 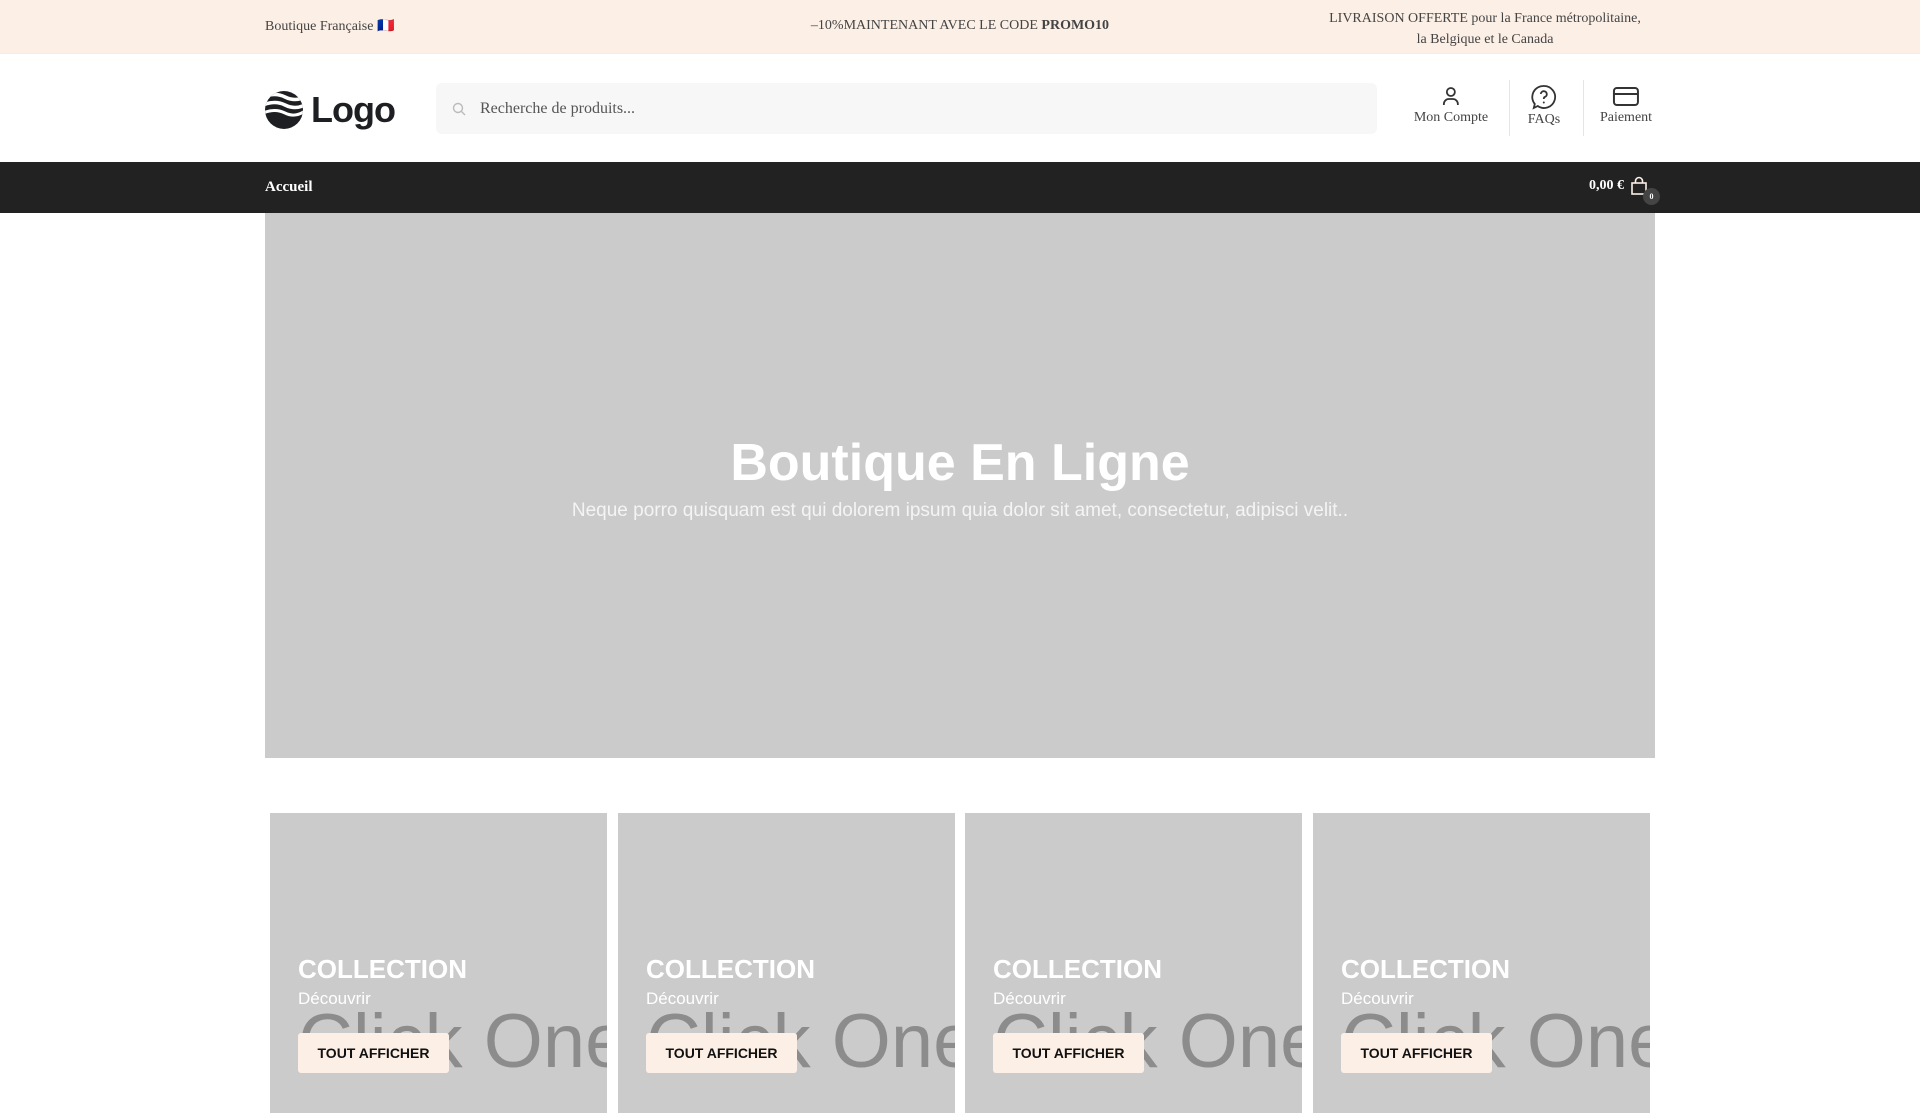 What do you see at coordinates (1606, 185) in the screenshot?
I see `cart-total: 0,00 €` at bounding box center [1606, 185].